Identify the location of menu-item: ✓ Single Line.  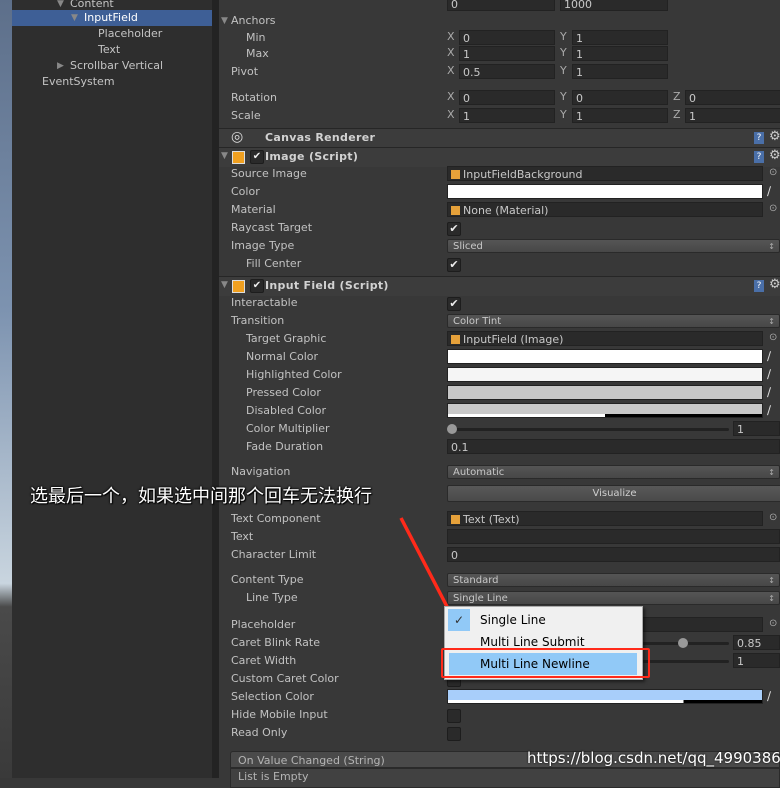
(543, 620).